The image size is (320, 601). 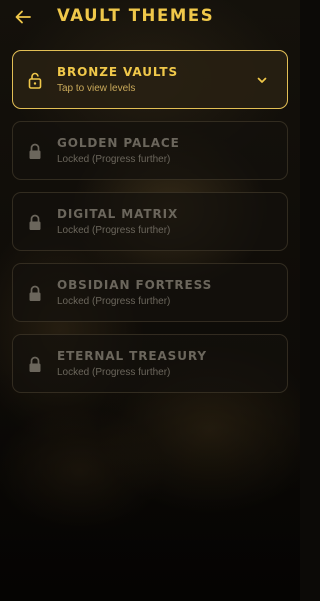 I want to click on app-header: VAULT THEMES, so click(x=150, y=18).